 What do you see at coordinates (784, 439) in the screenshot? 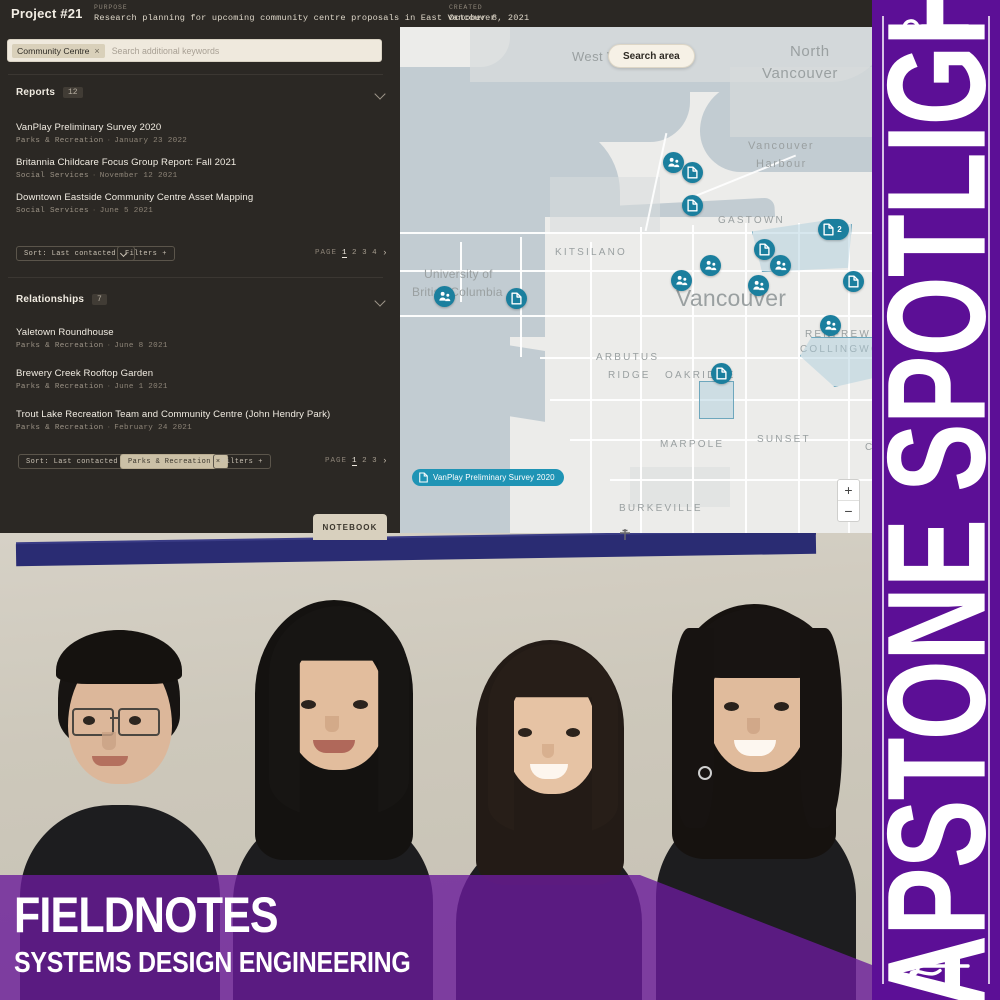
I see `map-label: SUNSET` at bounding box center [784, 439].